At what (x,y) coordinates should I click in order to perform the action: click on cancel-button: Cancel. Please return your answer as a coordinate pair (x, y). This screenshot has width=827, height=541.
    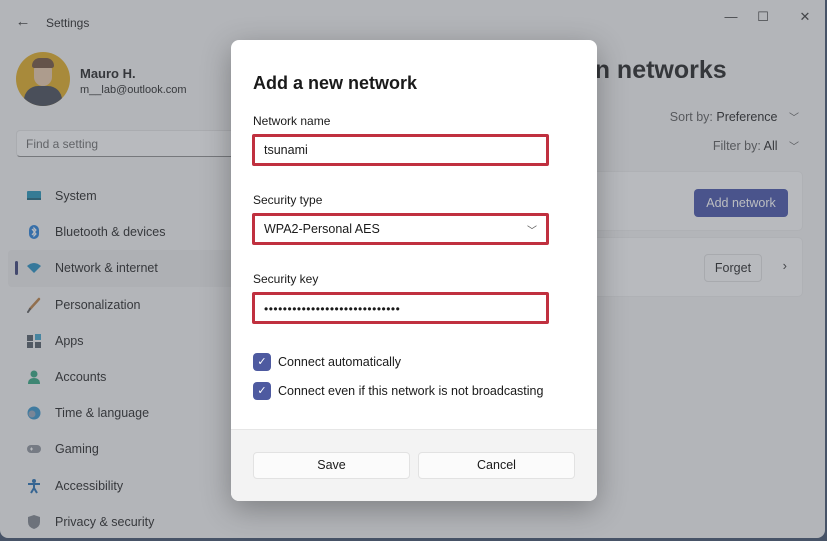
    Looking at the image, I should click on (496, 465).